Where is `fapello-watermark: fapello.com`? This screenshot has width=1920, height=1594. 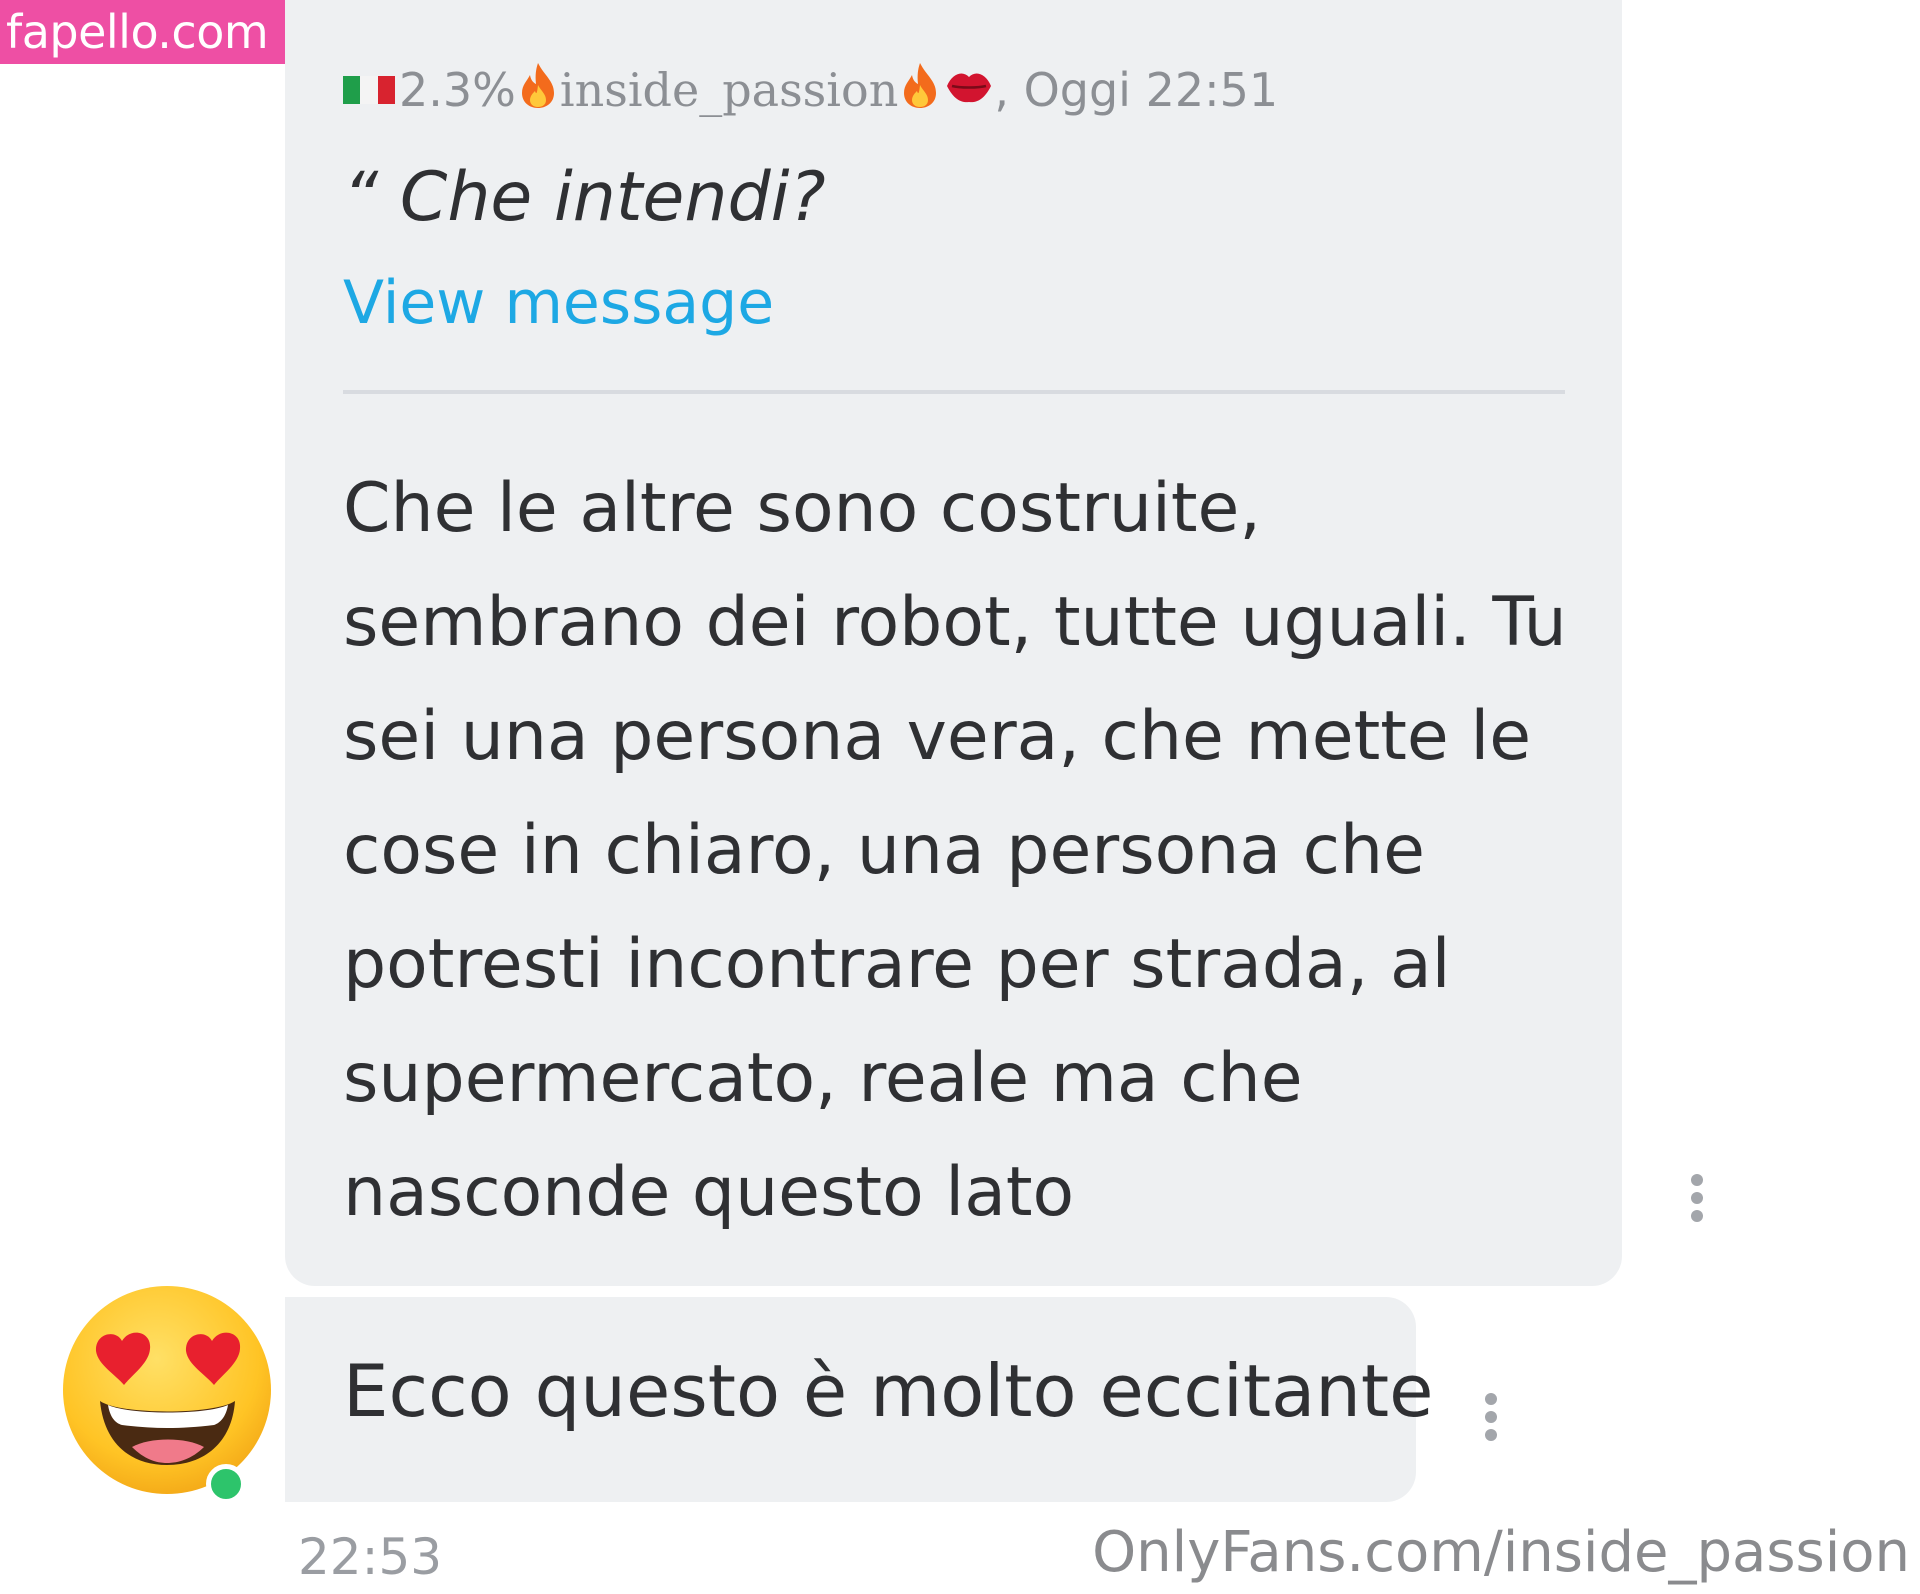 fapello-watermark: fapello.com is located at coordinates (143, 32).